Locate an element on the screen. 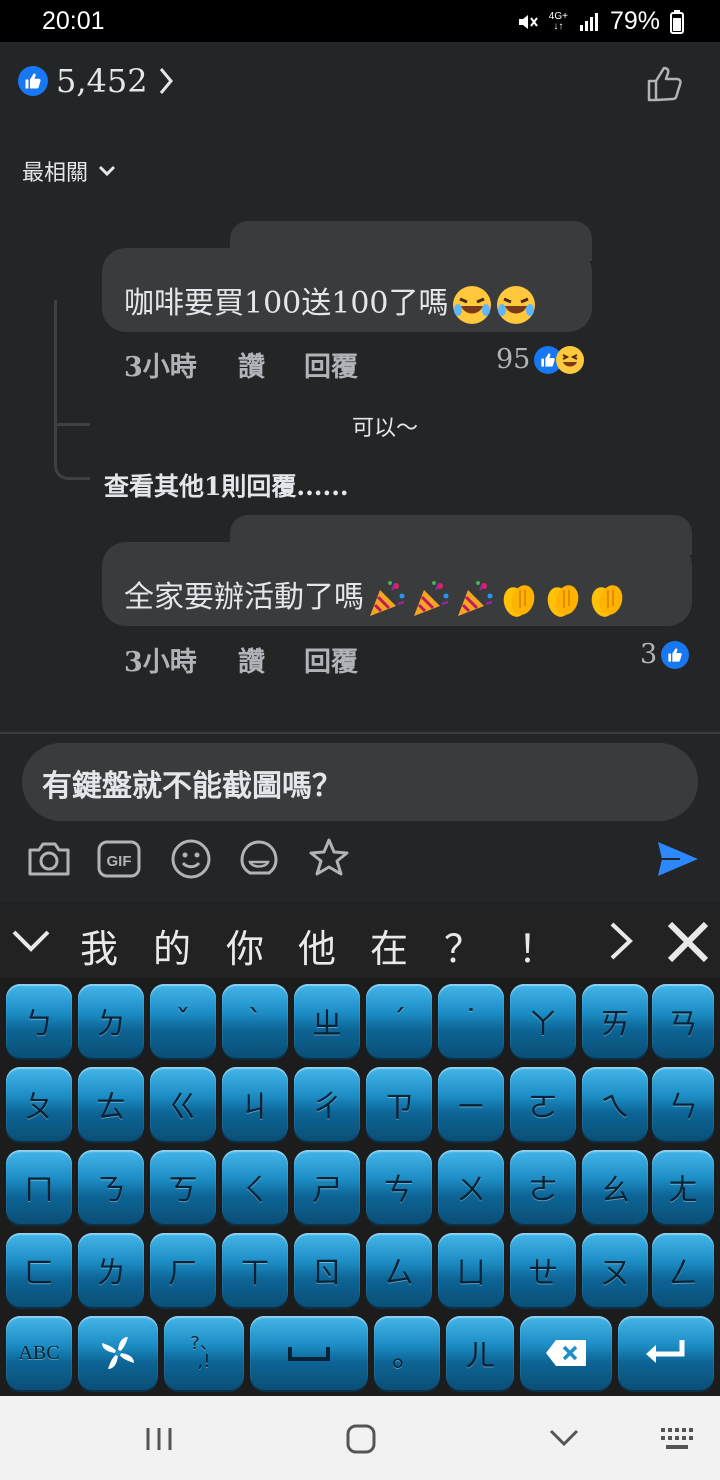 This screenshot has height=1480, width=720. candidate-word: ！ is located at coordinates (537, 945).